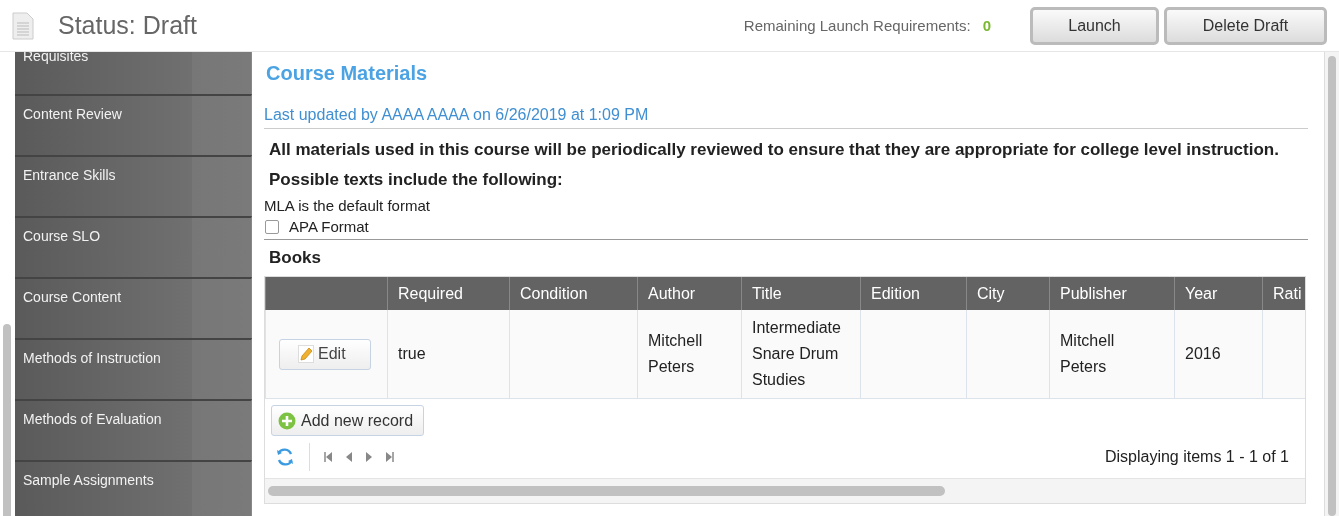 This screenshot has height=516, width=1339. Describe the element at coordinates (133, 124) in the screenshot. I see `sidebar-item: Content Review` at that location.